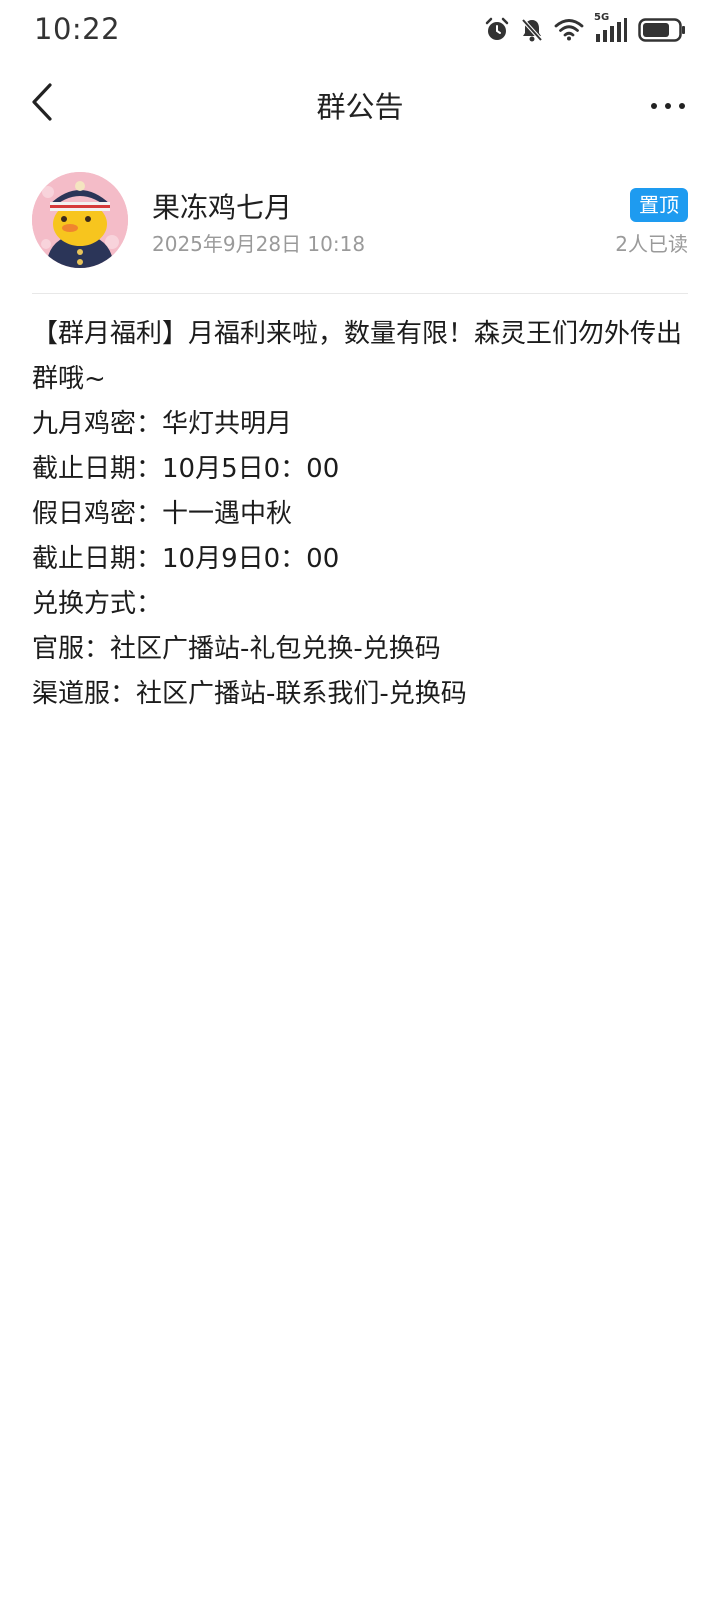 This screenshot has height=1600, width=720. What do you see at coordinates (360, 107) in the screenshot?
I see `page-title: 群公告` at bounding box center [360, 107].